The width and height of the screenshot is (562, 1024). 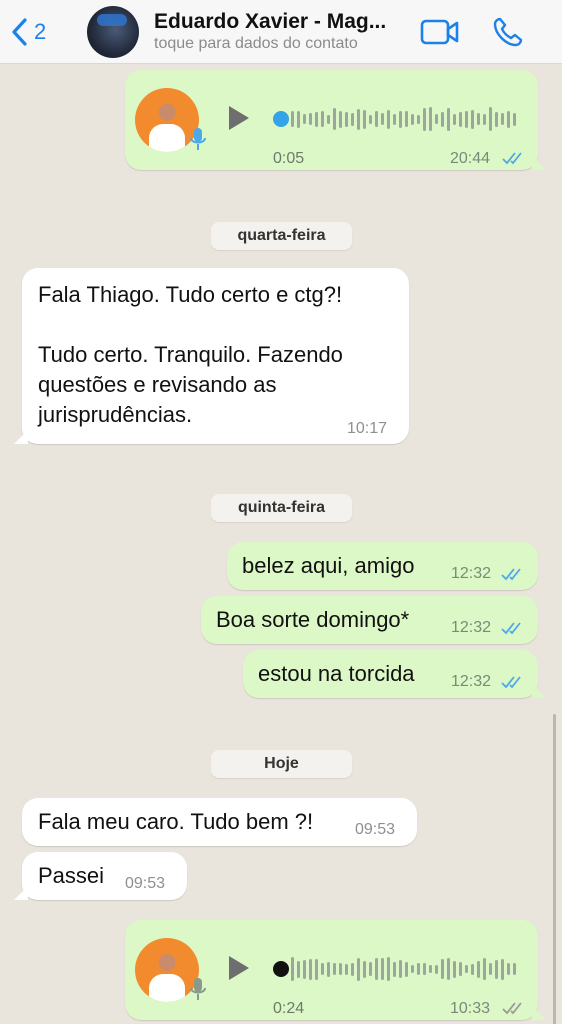 I want to click on audio-message: 0:24 10:33, so click(x=335, y=970).